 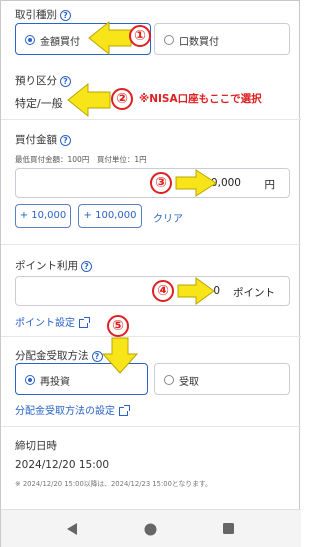 What do you see at coordinates (161, 183) in the screenshot?
I see `annotation-marker-3: ③` at bounding box center [161, 183].